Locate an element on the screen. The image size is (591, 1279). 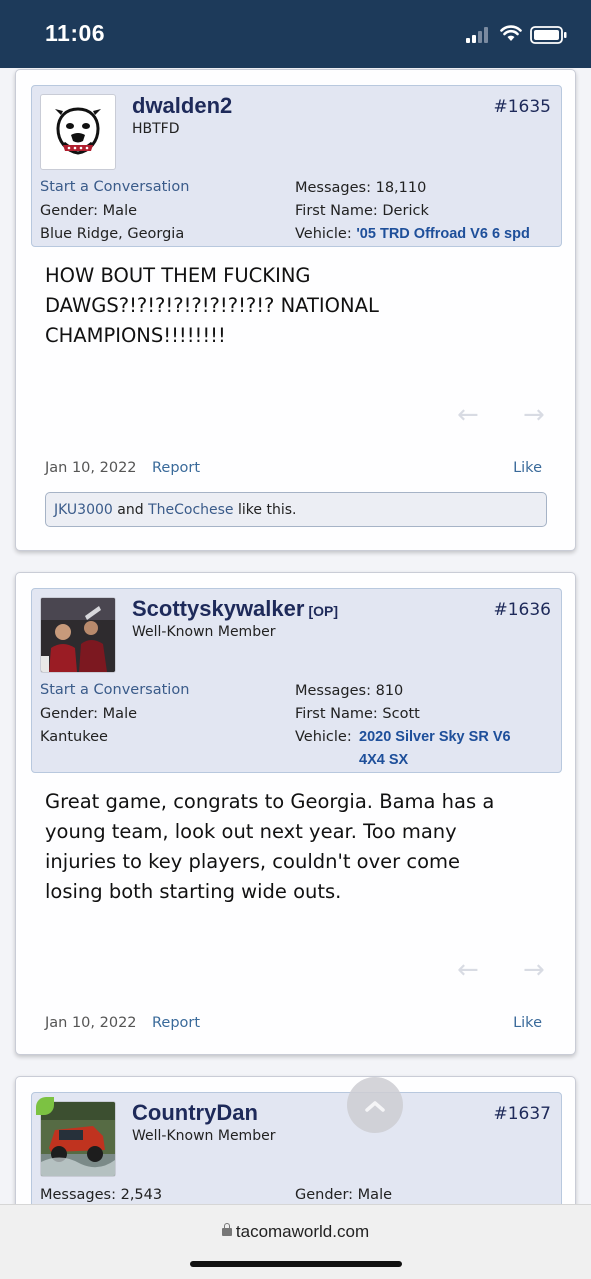
vehicle: Vehicle: '05 TRD Offroad V6 6 spd is located at coordinates (412, 234).